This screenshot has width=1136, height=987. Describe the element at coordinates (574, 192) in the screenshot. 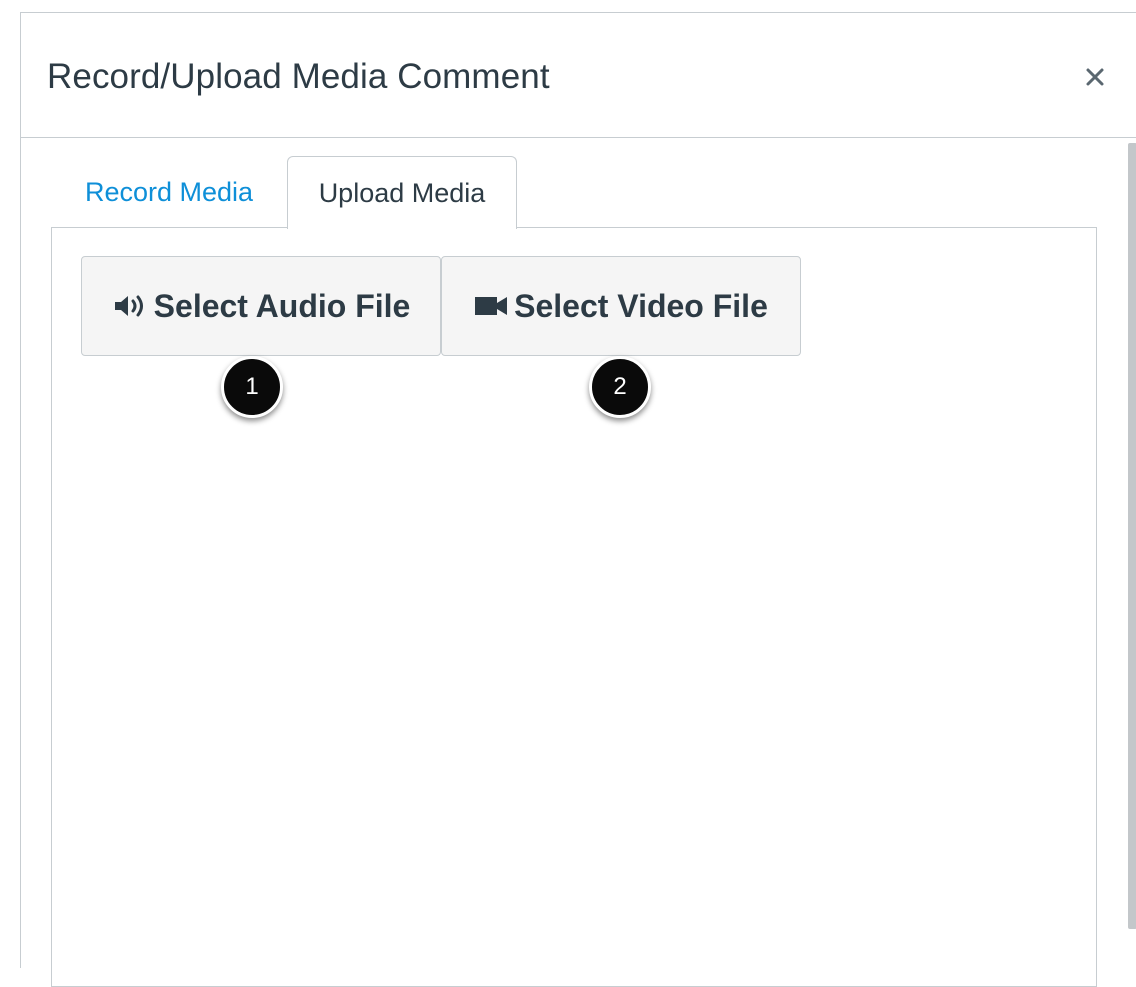

I see `media-tabs: Record Media Upload Media` at that location.